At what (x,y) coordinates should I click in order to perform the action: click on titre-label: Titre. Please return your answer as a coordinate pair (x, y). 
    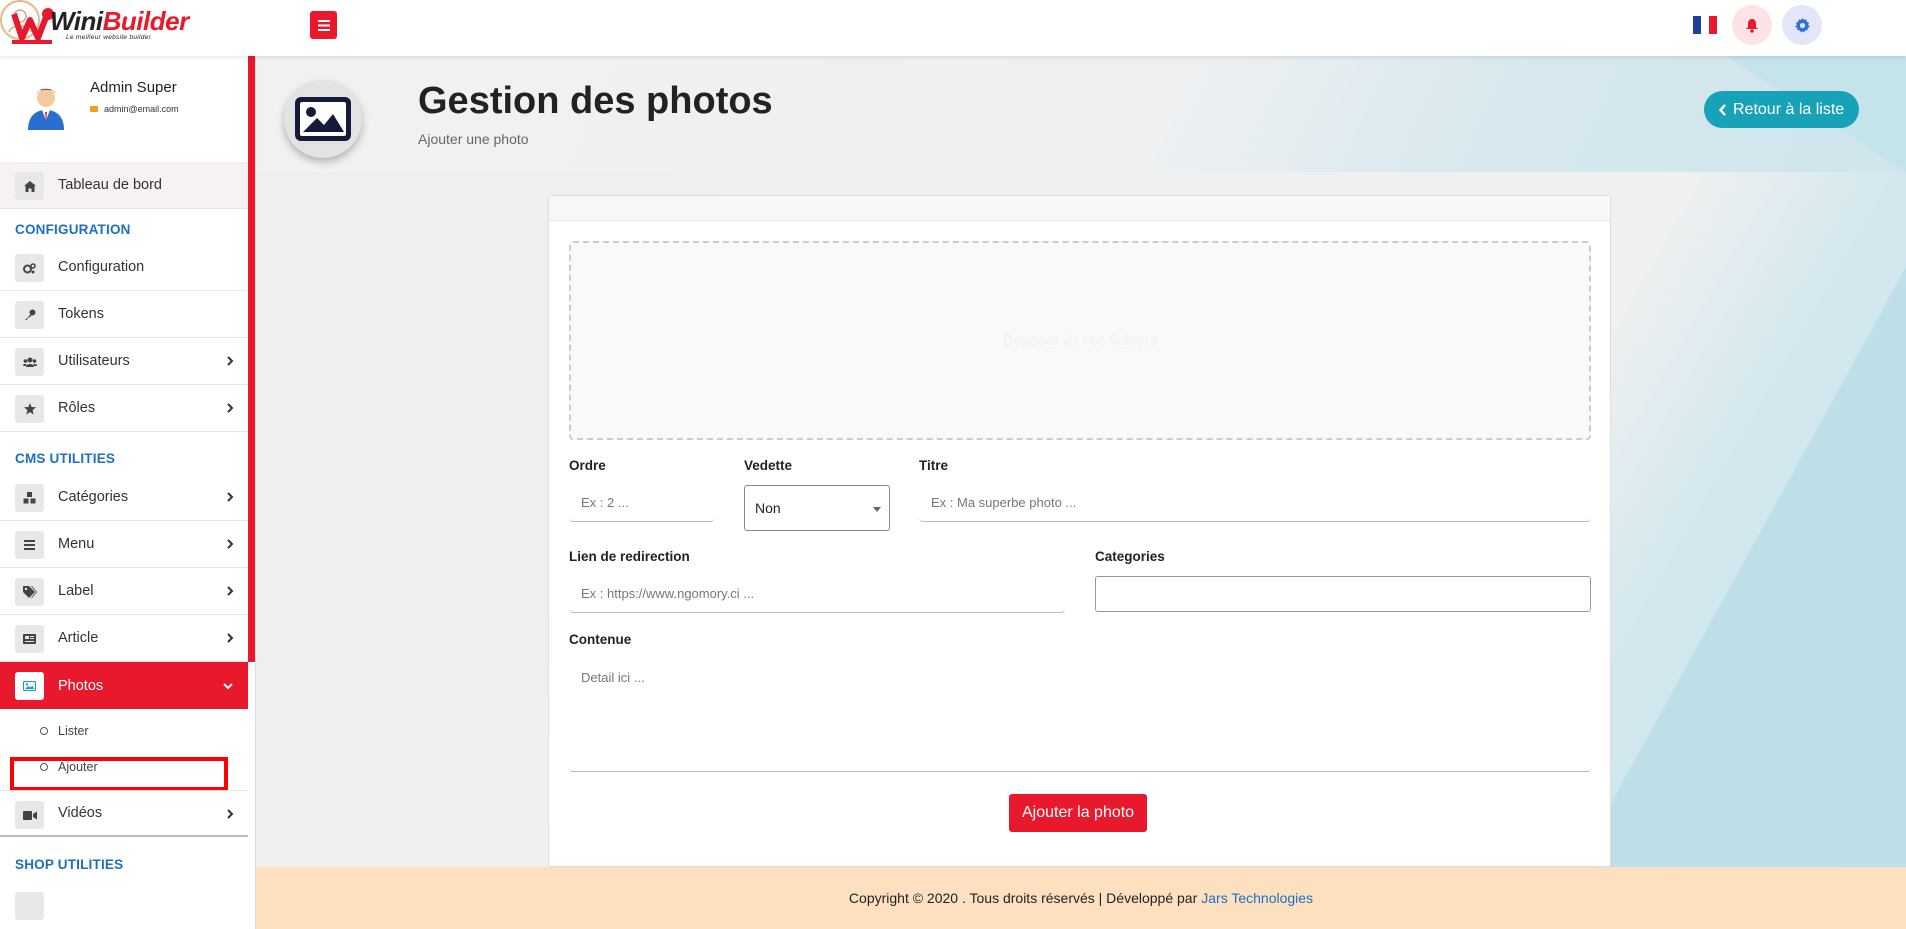
    Looking at the image, I should click on (934, 465).